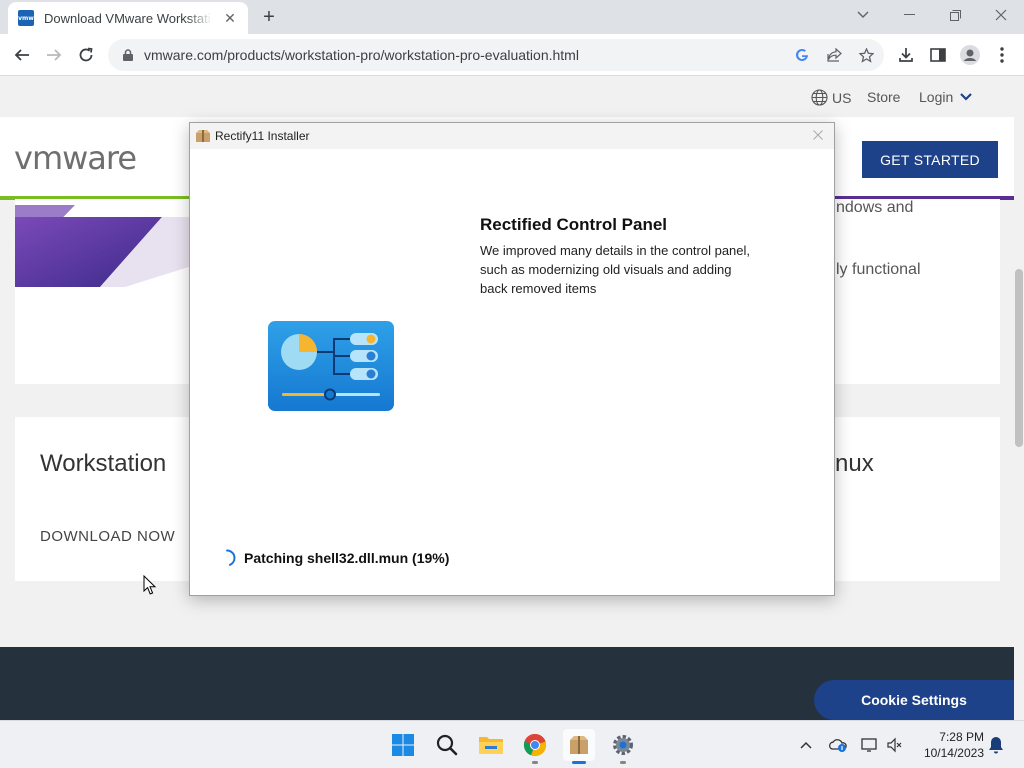 This screenshot has width=1024, height=768. Describe the element at coordinates (930, 159) in the screenshot. I see `get-started-button: GET STARTED` at that location.